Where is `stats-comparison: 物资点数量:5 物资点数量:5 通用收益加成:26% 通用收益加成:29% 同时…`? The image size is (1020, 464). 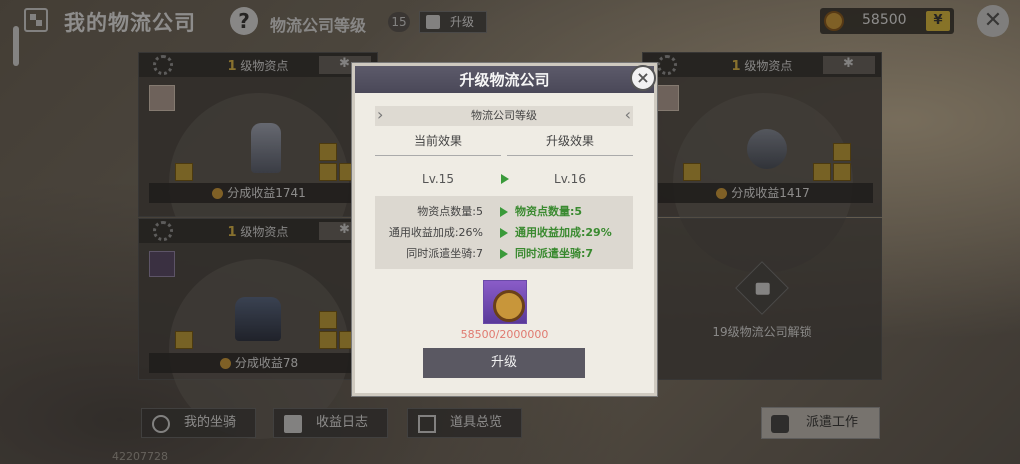
stats-comparison: 物资点数量:5 物资点数量:5 通用收益加成:26% 通用收益加成:29% 同时… is located at coordinates (504, 232).